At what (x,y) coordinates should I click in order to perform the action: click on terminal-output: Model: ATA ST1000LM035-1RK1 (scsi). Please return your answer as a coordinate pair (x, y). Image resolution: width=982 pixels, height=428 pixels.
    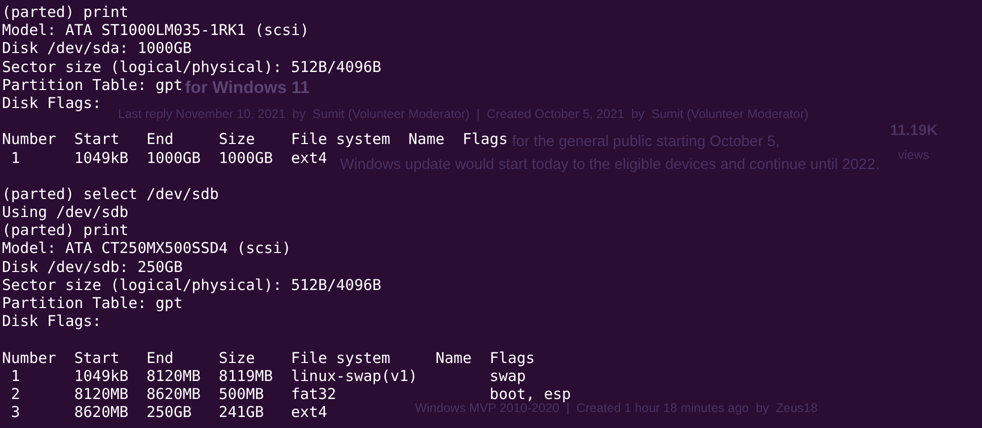
    Looking at the image, I should click on (156, 30).